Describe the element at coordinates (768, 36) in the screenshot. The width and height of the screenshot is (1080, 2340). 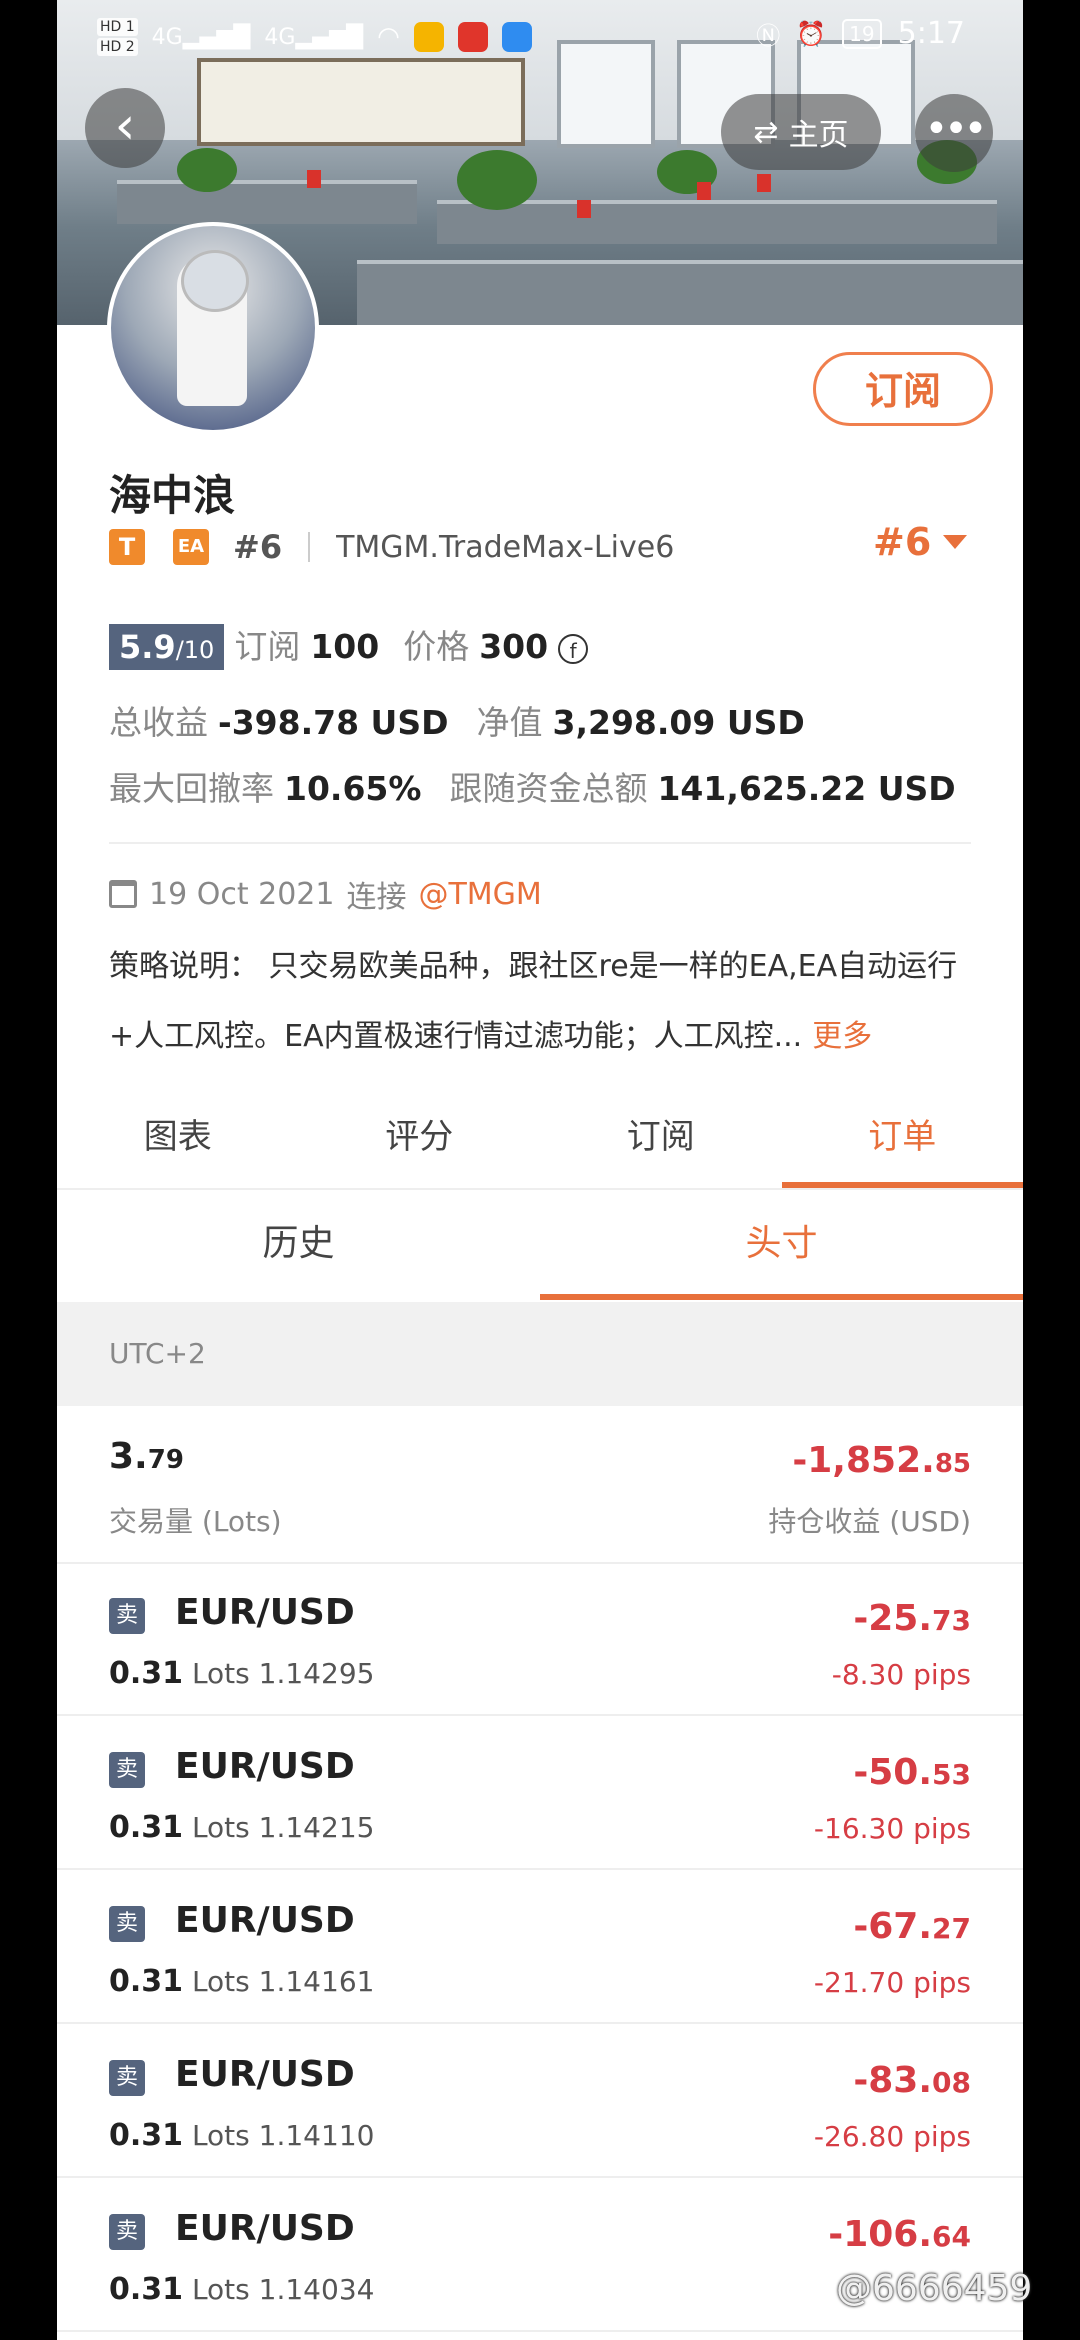
I see `nfc-icon: Ⓝ` at that location.